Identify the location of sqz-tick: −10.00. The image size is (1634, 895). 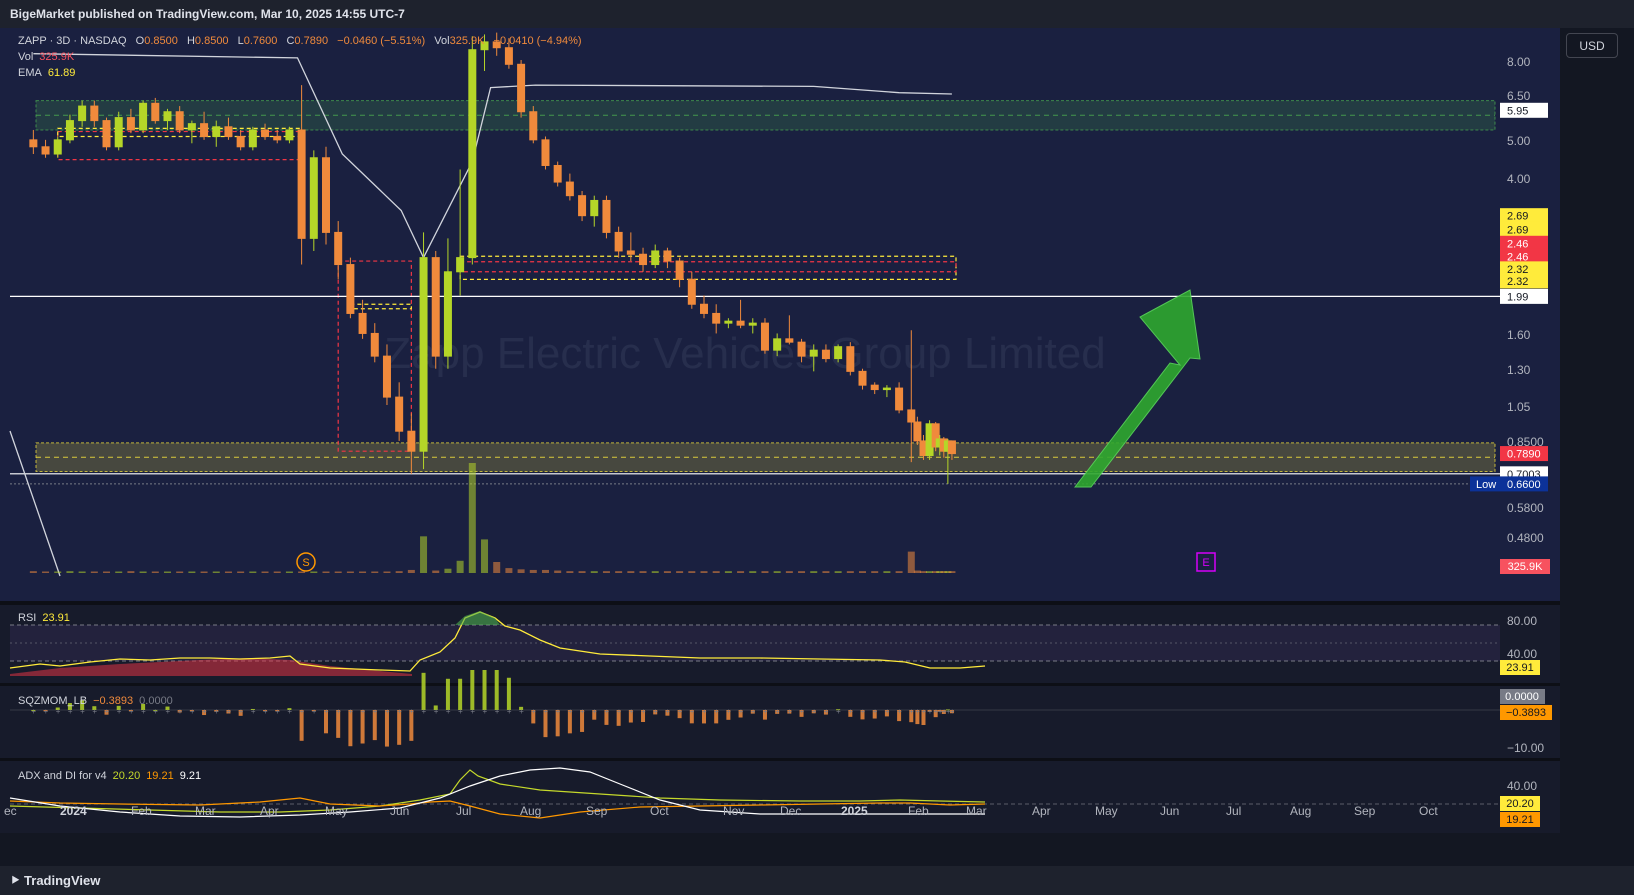
(1525, 748).